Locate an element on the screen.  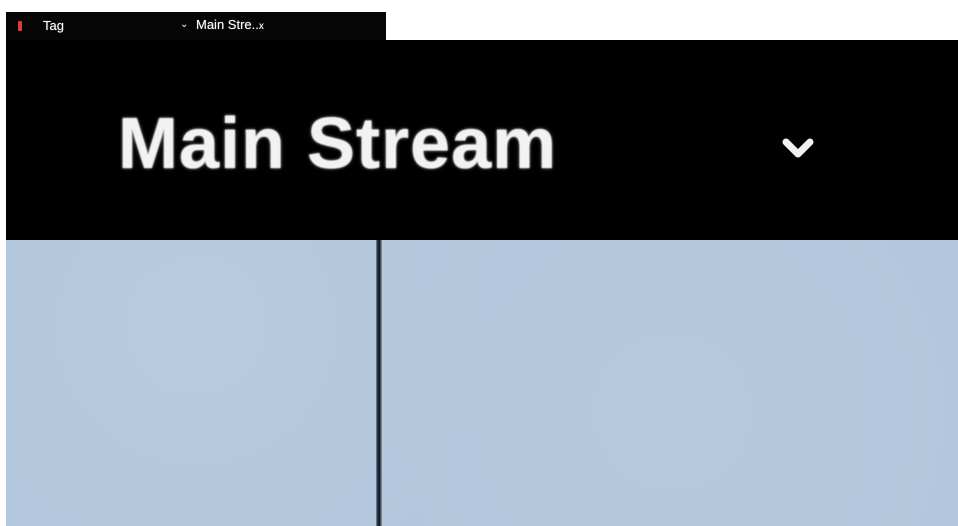
chevron-down-icon: ⌄ is located at coordinates (184, 25).